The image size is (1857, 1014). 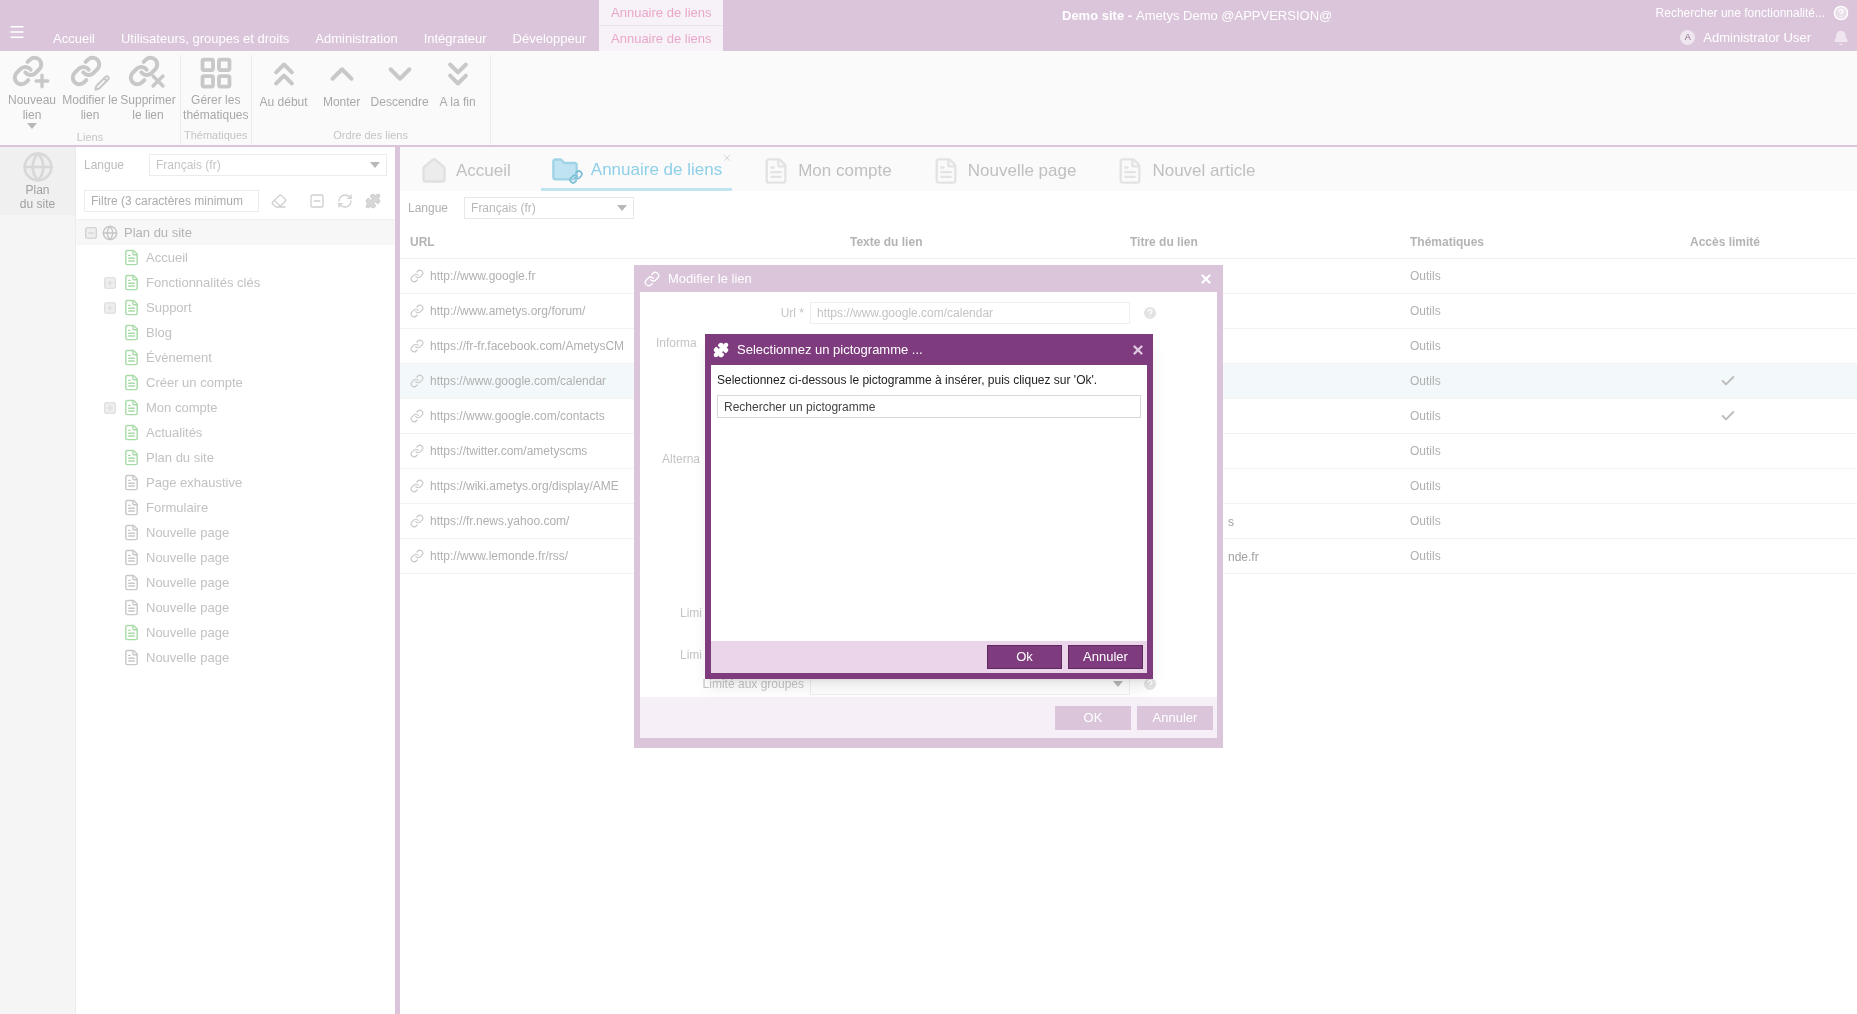 I want to click on table-cell: nde.fr, so click(x=1243, y=557).